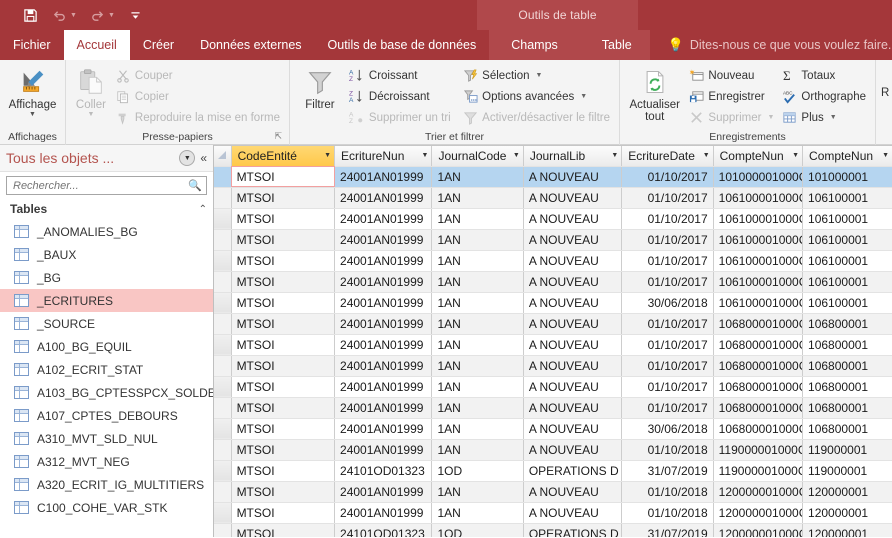  I want to click on undo-icon, so click(59, 15).